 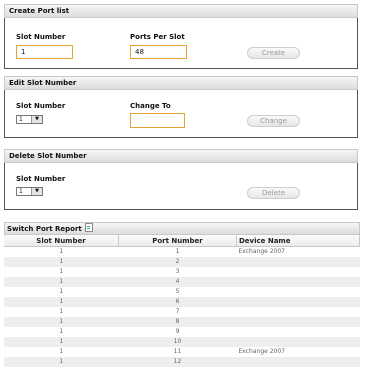 I want to click on edit-slot-number-value: 1, so click(x=21, y=119).